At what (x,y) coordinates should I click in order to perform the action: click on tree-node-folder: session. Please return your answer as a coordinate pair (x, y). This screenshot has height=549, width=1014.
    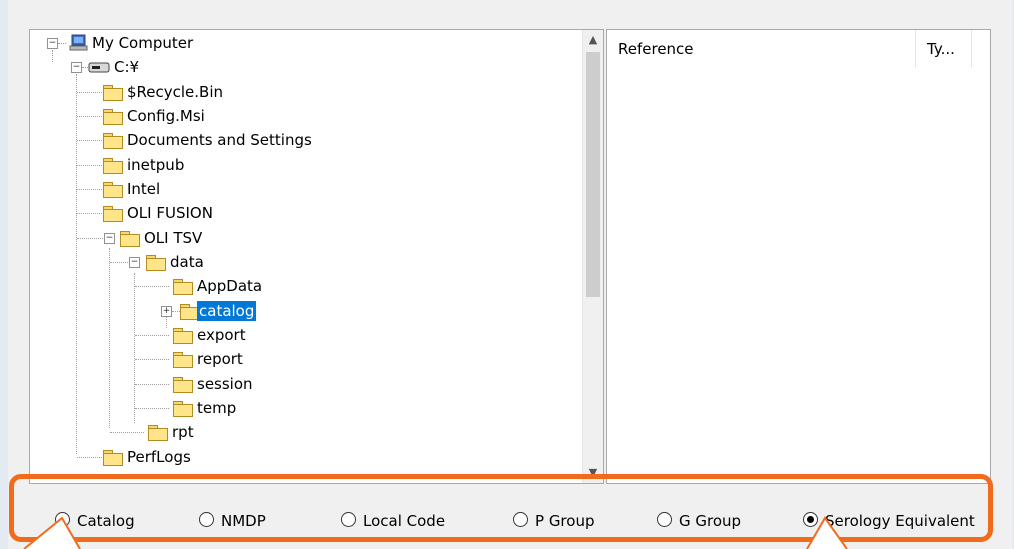
    Looking at the image, I should click on (180, 384).